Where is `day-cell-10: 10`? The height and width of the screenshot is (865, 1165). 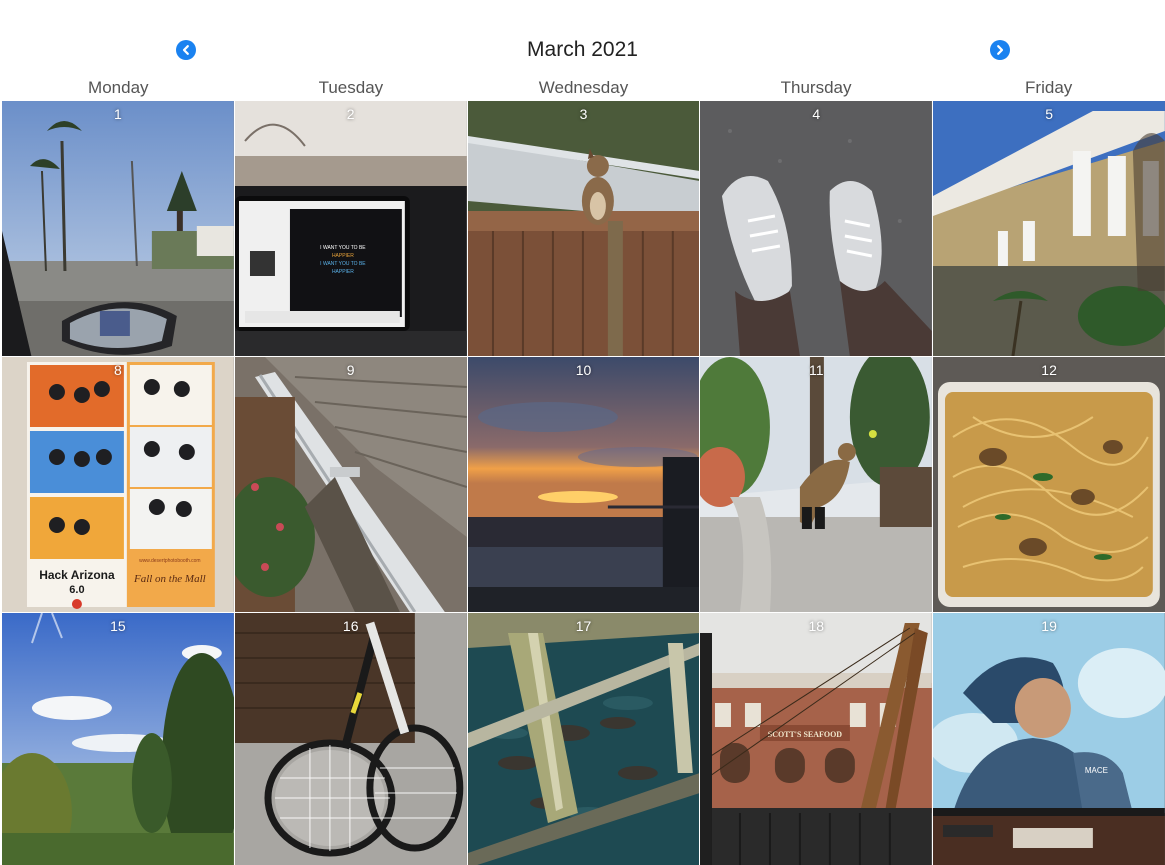 day-cell-10: 10 is located at coordinates (583, 484).